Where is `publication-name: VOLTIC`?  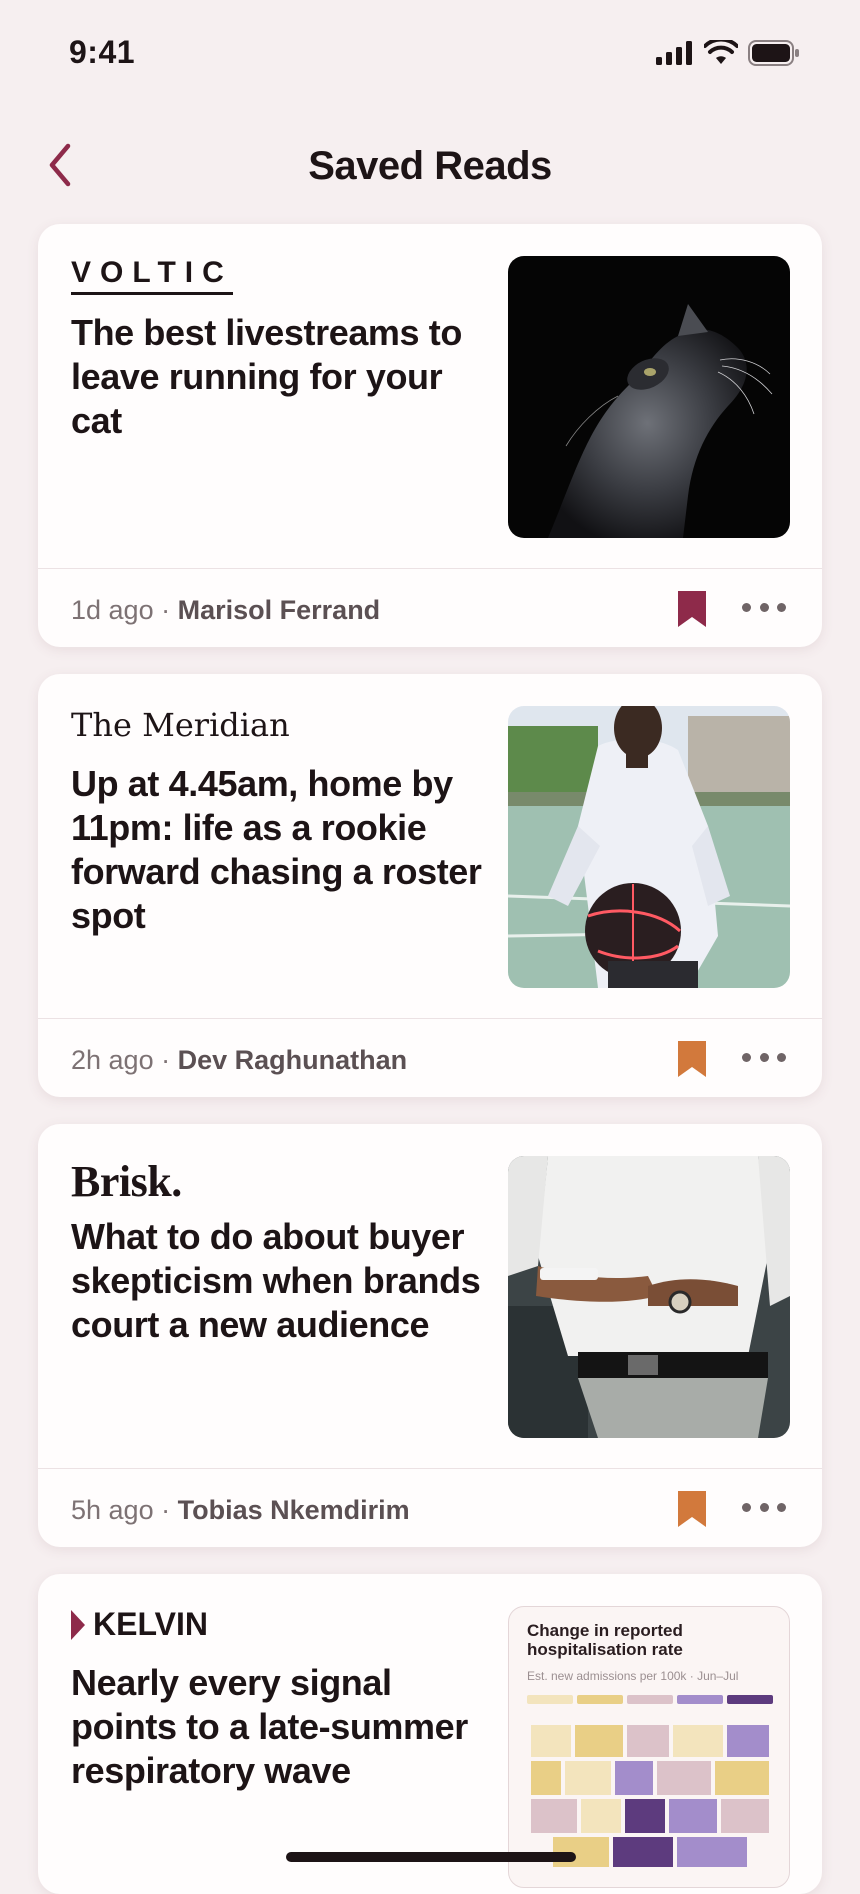
publication-name: VOLTIC is located at coordinates (152, 275).